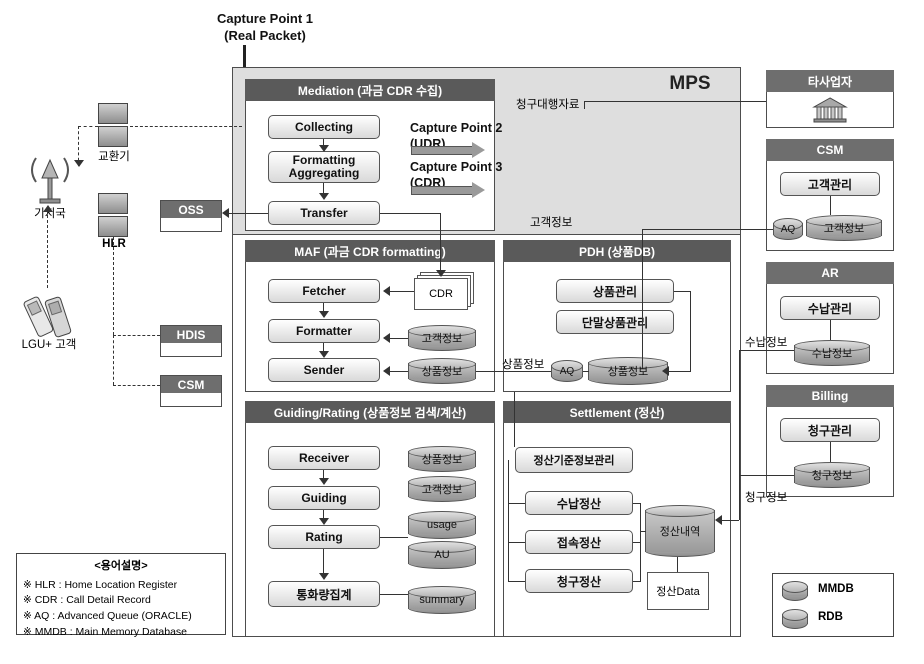 The image size is (924, 664). What do you see at coordinates (730, 520) in the screenshot?
I see `right-bus-to-settlement` at bounding box center [730, 520].